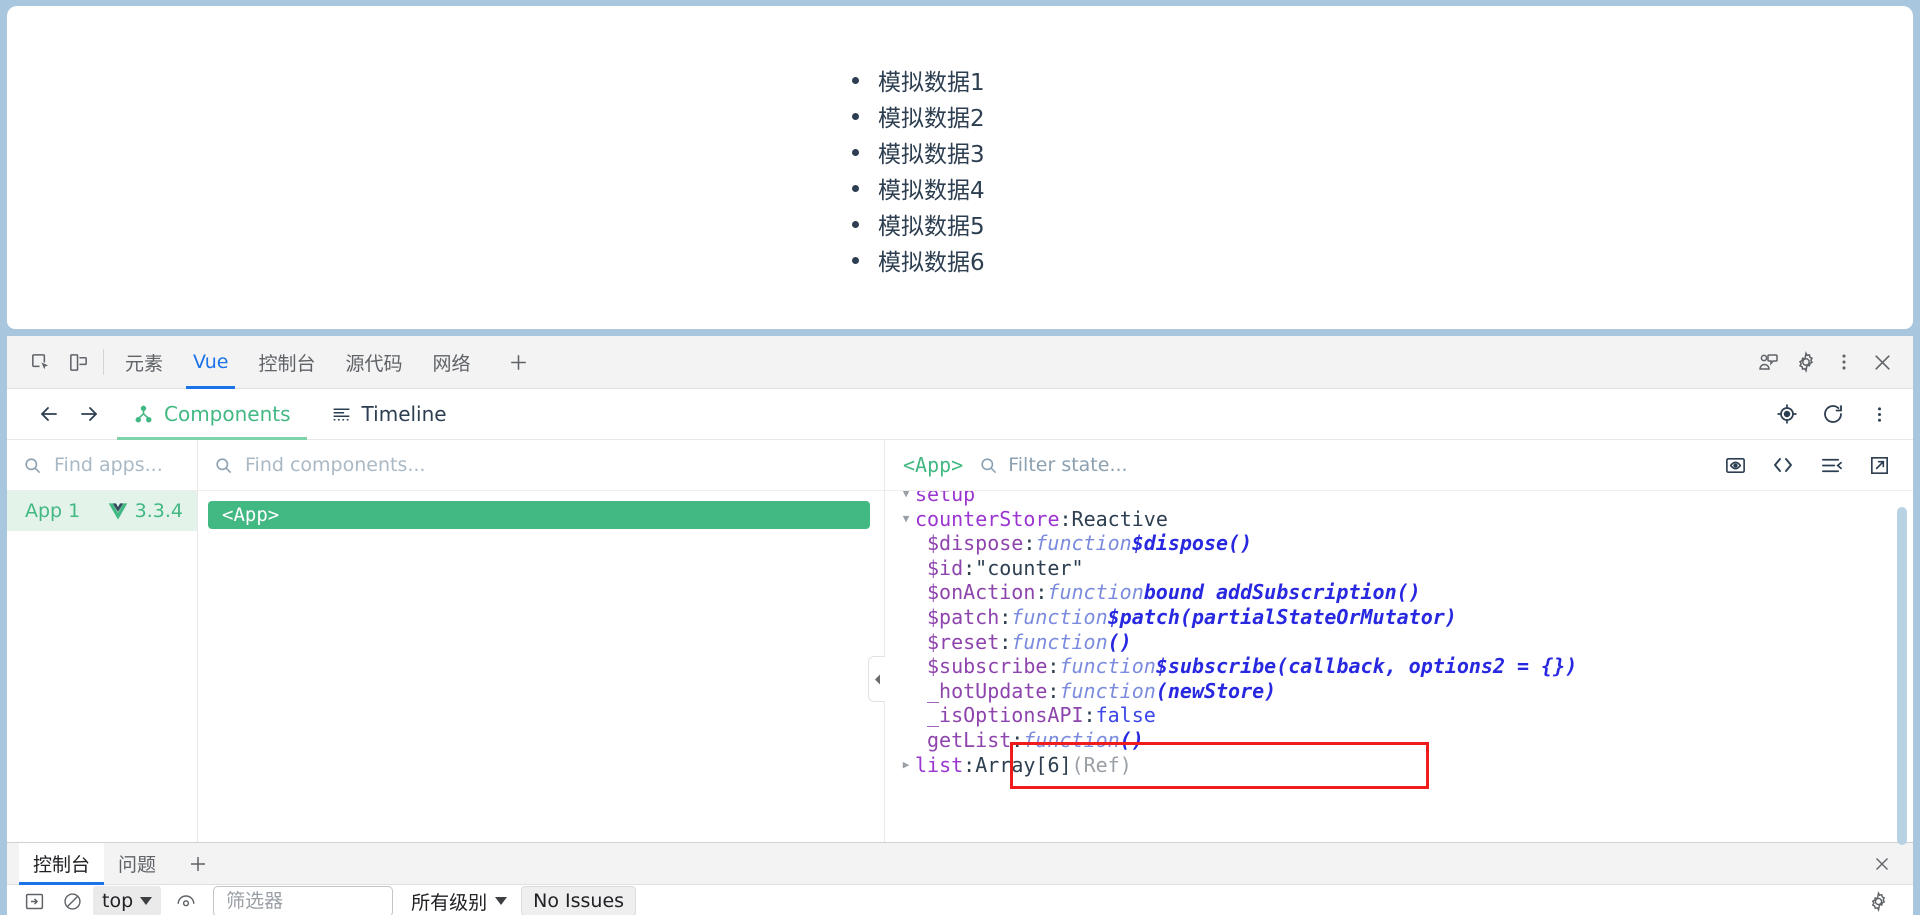 This screenshot has height=915, width=1920. I want to click on apps-column: App 1 3.3.4, so click(102, 674).